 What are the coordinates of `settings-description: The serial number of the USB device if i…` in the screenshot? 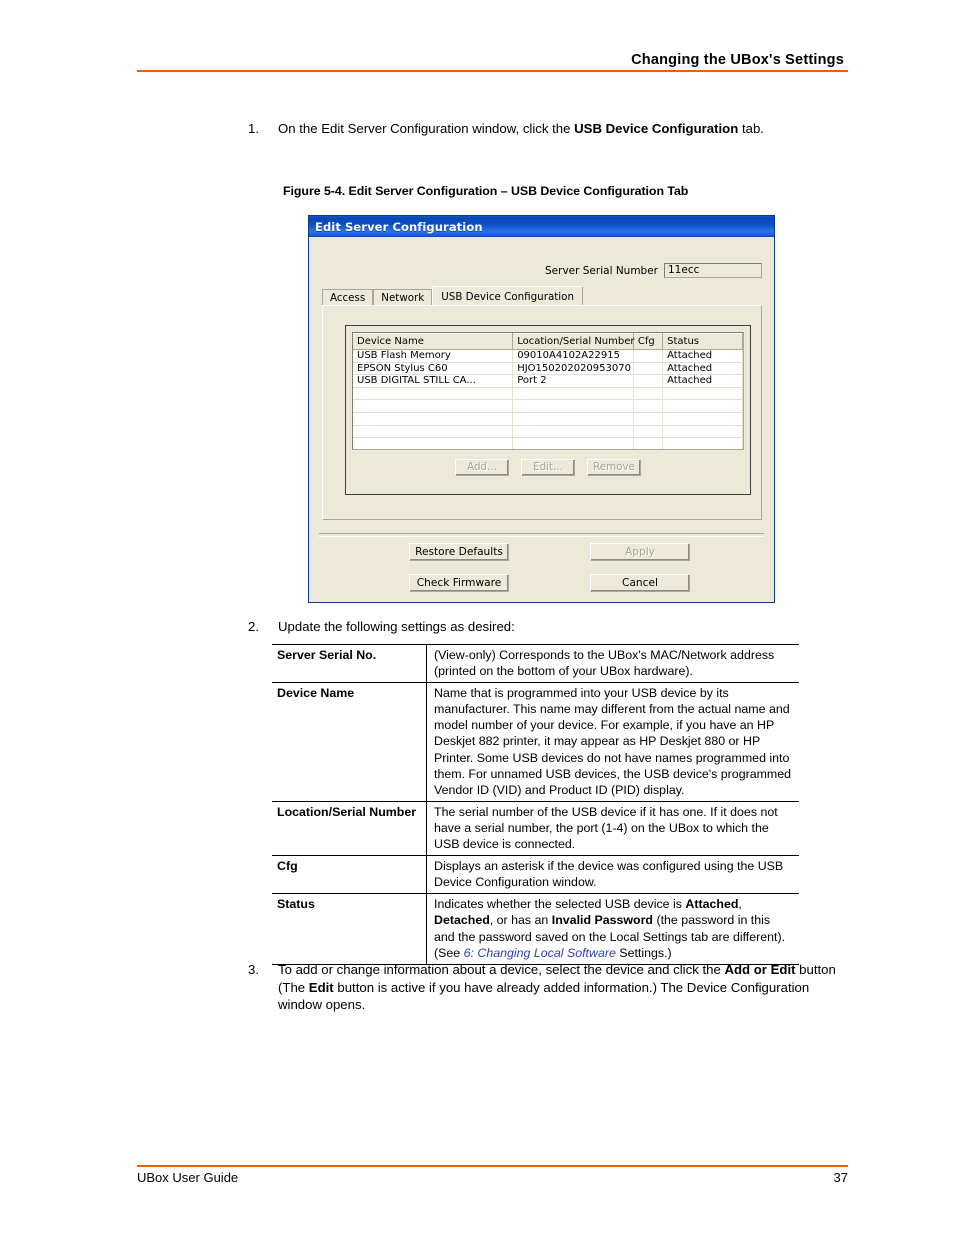 It's located at (612, 828).